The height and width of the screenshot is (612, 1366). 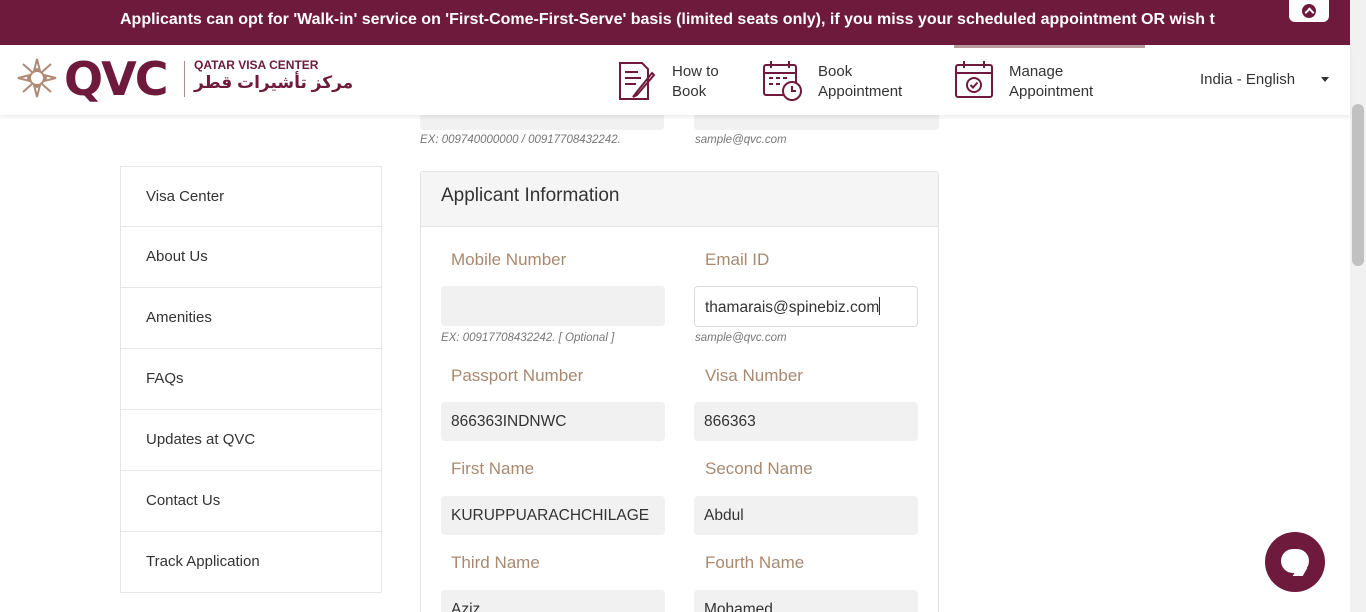 What do you see at coordinates (741, 338) in the screenshot?
I see `email-field-hint: sample@qvc.com` at bounding box center [741, 338].